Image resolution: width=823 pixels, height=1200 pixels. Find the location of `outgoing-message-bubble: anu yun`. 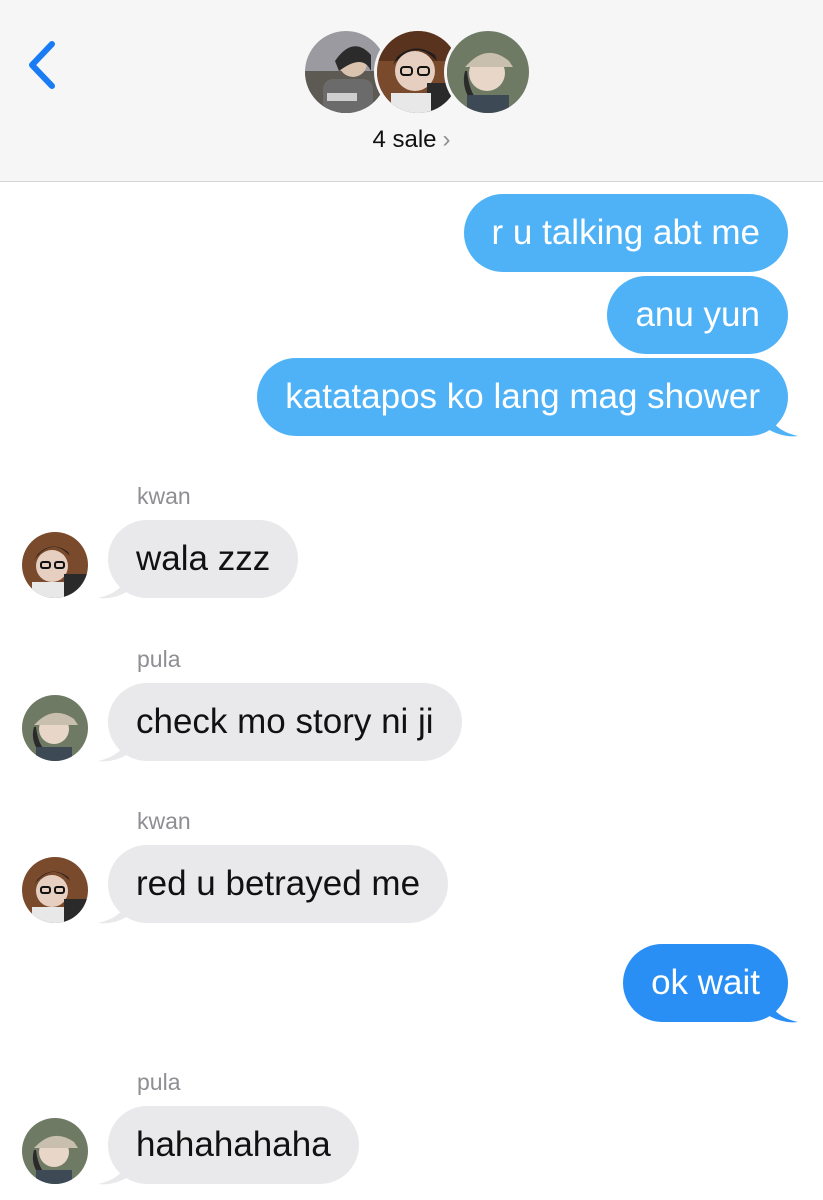

outgoing-message-bubble: anu yun is located at coordinates (697, 315).